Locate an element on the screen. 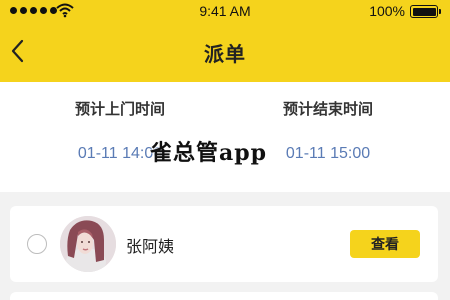  worker-name: 张阿姨 is located at coordinates (150, 246).